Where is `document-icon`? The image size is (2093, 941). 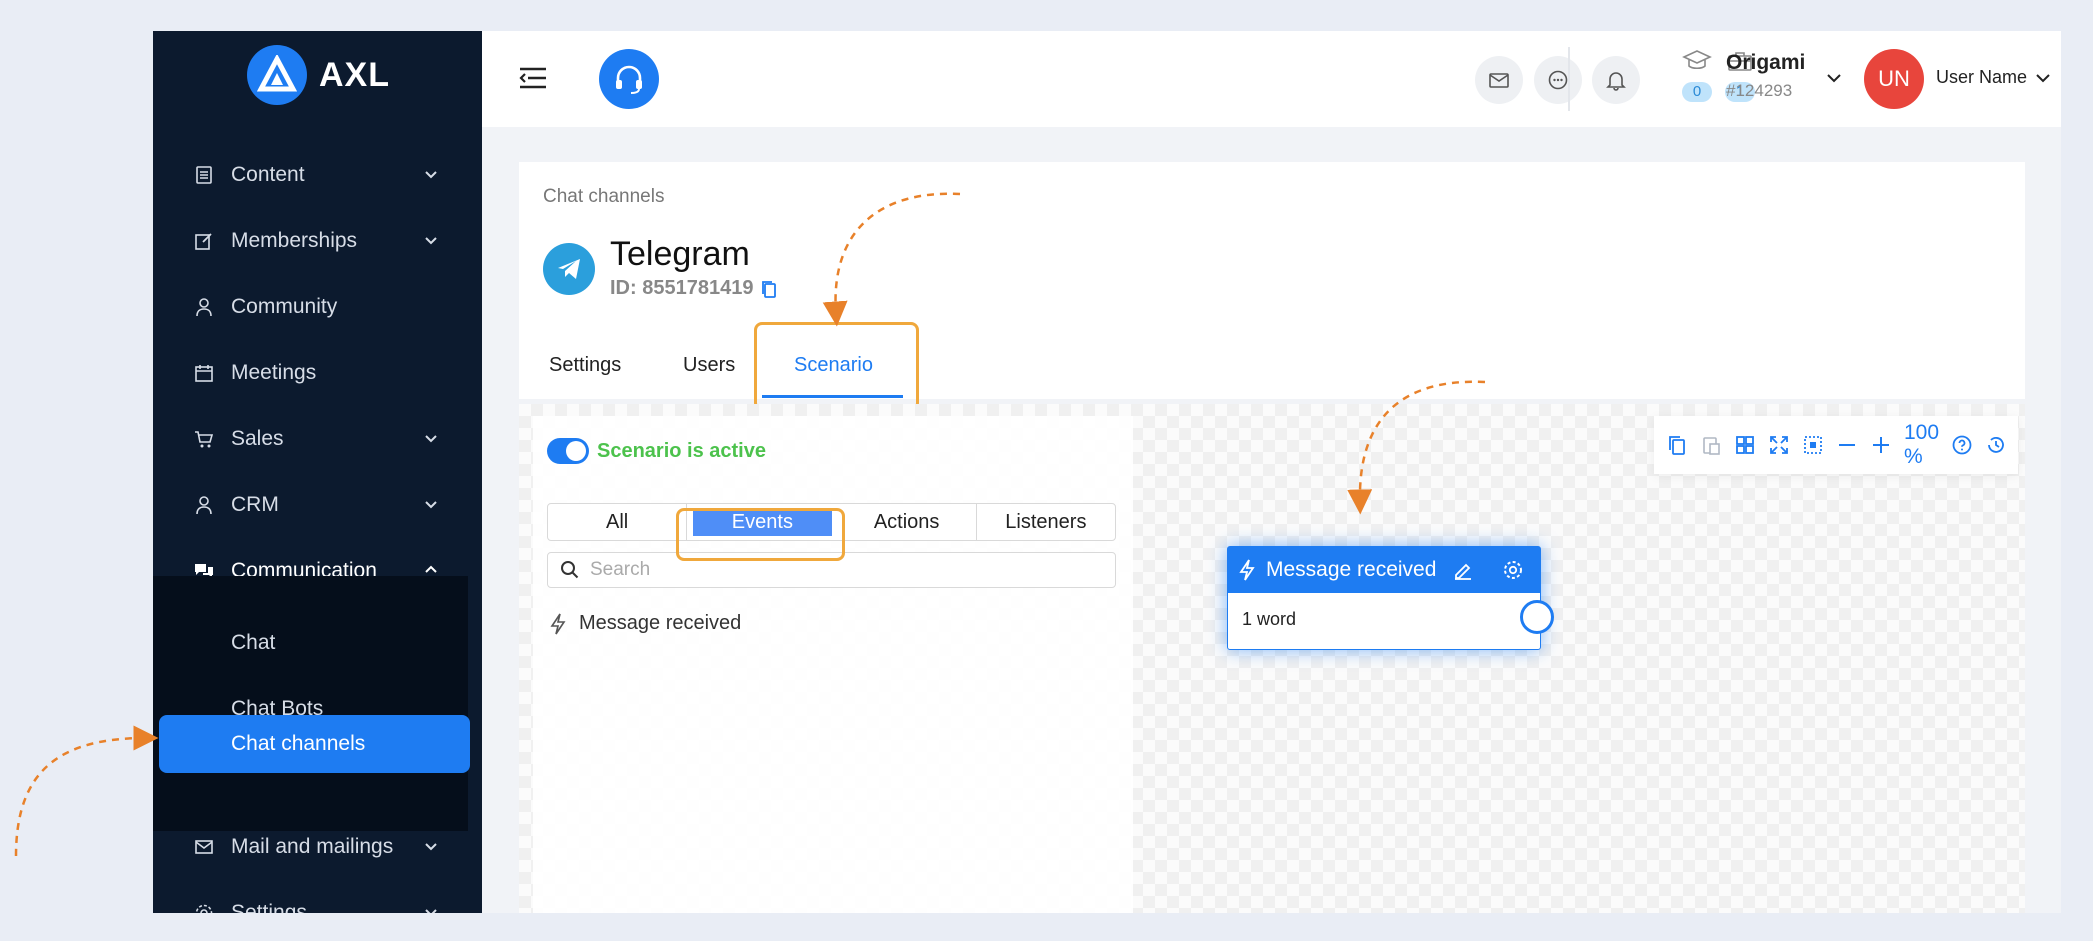
document-icon is located at coordinates (204, 175).